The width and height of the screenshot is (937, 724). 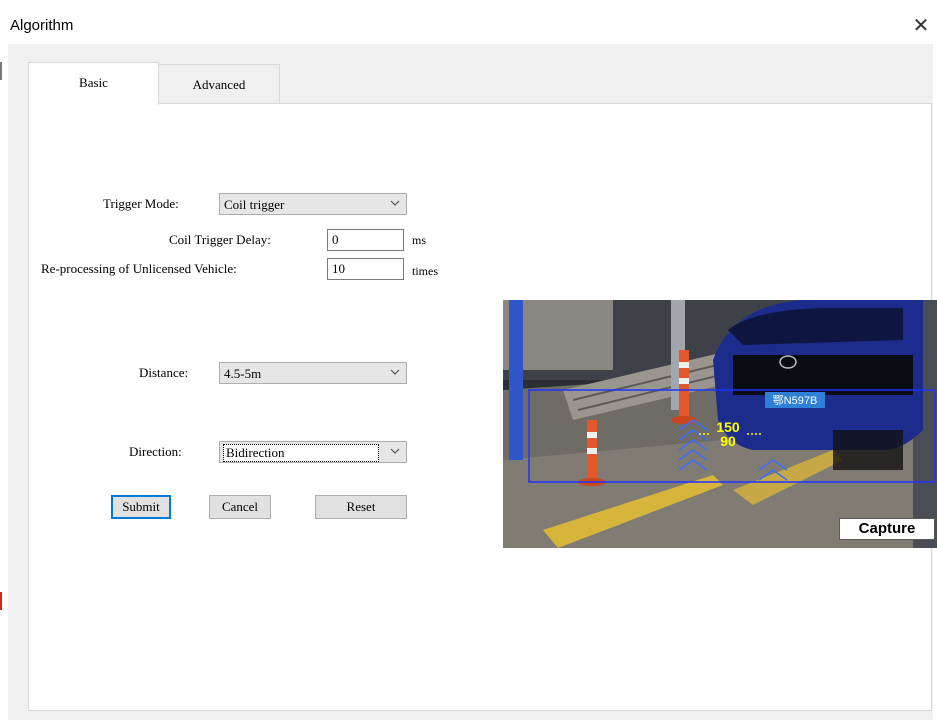 I want to click on tab-advanced: Advanced, so click(x=219, y=84).